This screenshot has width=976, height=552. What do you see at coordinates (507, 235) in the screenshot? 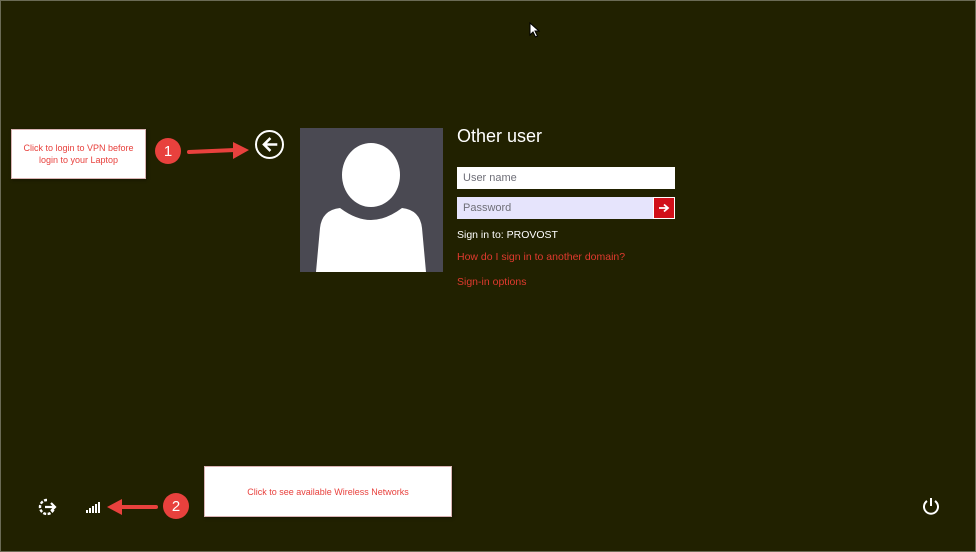
I see `sign-in-domain-label: Sign in to: PROVOST` at bounding box center [507, 235].